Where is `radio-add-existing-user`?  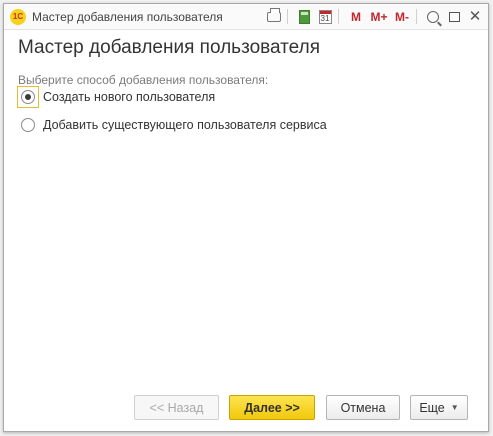 radio-add-existing-user is located at coordinates (28, 125).